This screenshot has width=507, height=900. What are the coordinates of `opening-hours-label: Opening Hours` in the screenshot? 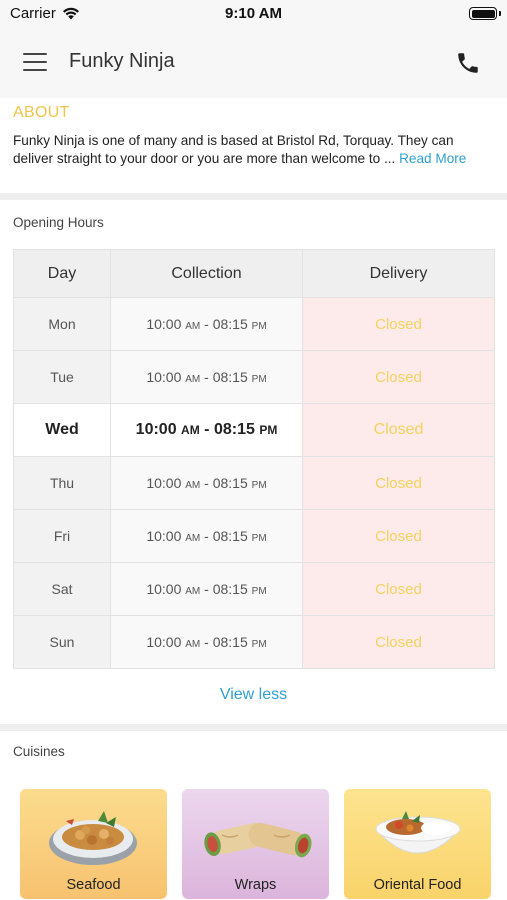 It's located at (58, 222).